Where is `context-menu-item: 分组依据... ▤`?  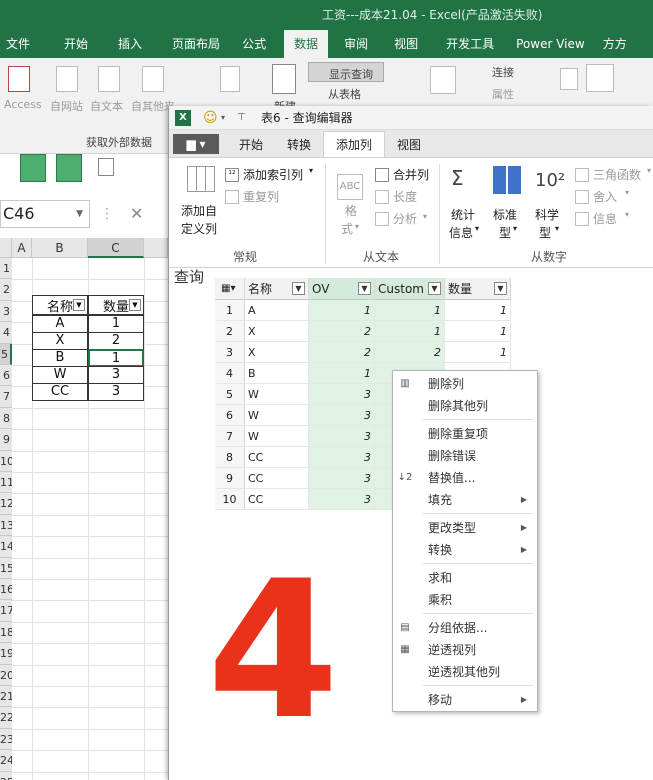 context-menu-item: 分组依据... ▤ is located at coordinates (465, 628).